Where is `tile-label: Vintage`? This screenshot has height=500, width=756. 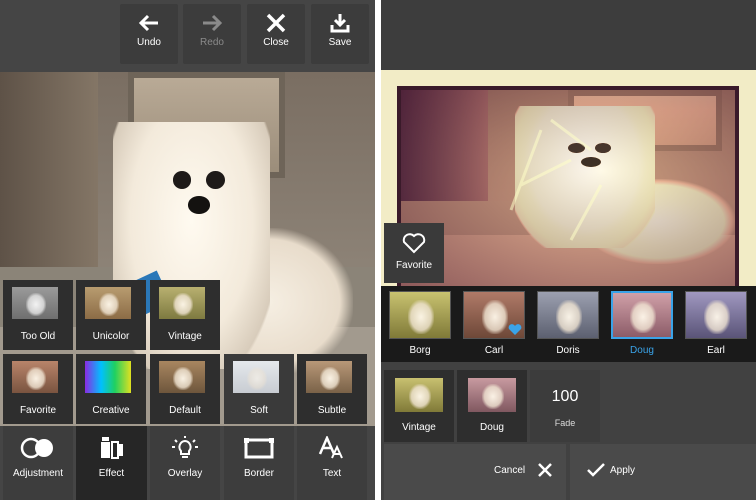
tile-label: Vintage is located at coordinates (185, 336).